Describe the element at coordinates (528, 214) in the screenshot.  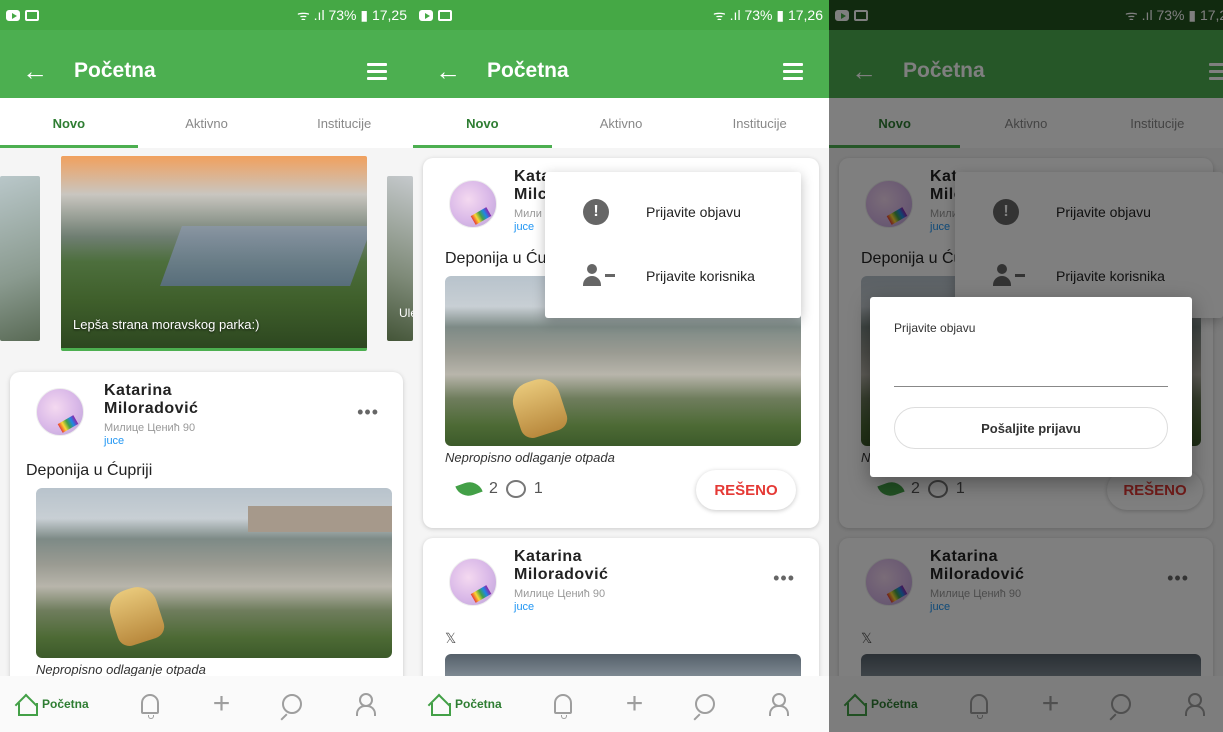
I see `author-address: Мили` at that location.